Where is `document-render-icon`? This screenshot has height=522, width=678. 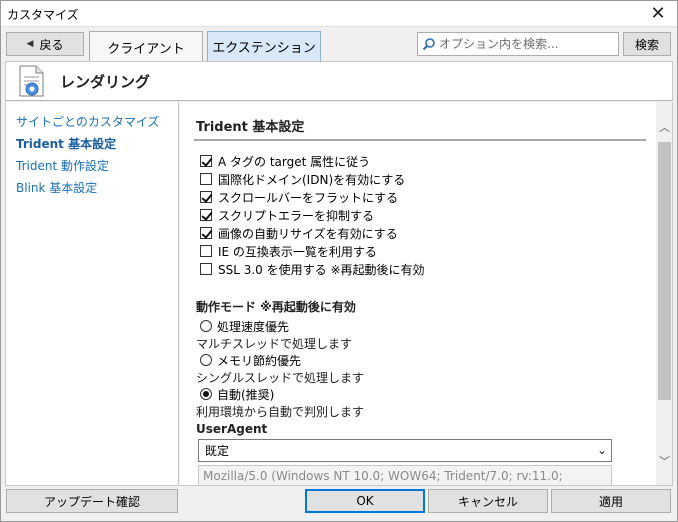 document-render-icon is located at coordinates (31, 81).